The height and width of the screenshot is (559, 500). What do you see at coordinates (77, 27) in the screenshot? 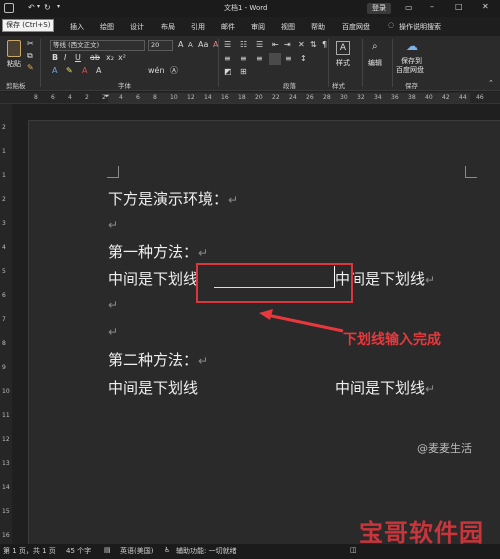
I see `tab-insert: 插入` at bounding box center [77, 27].